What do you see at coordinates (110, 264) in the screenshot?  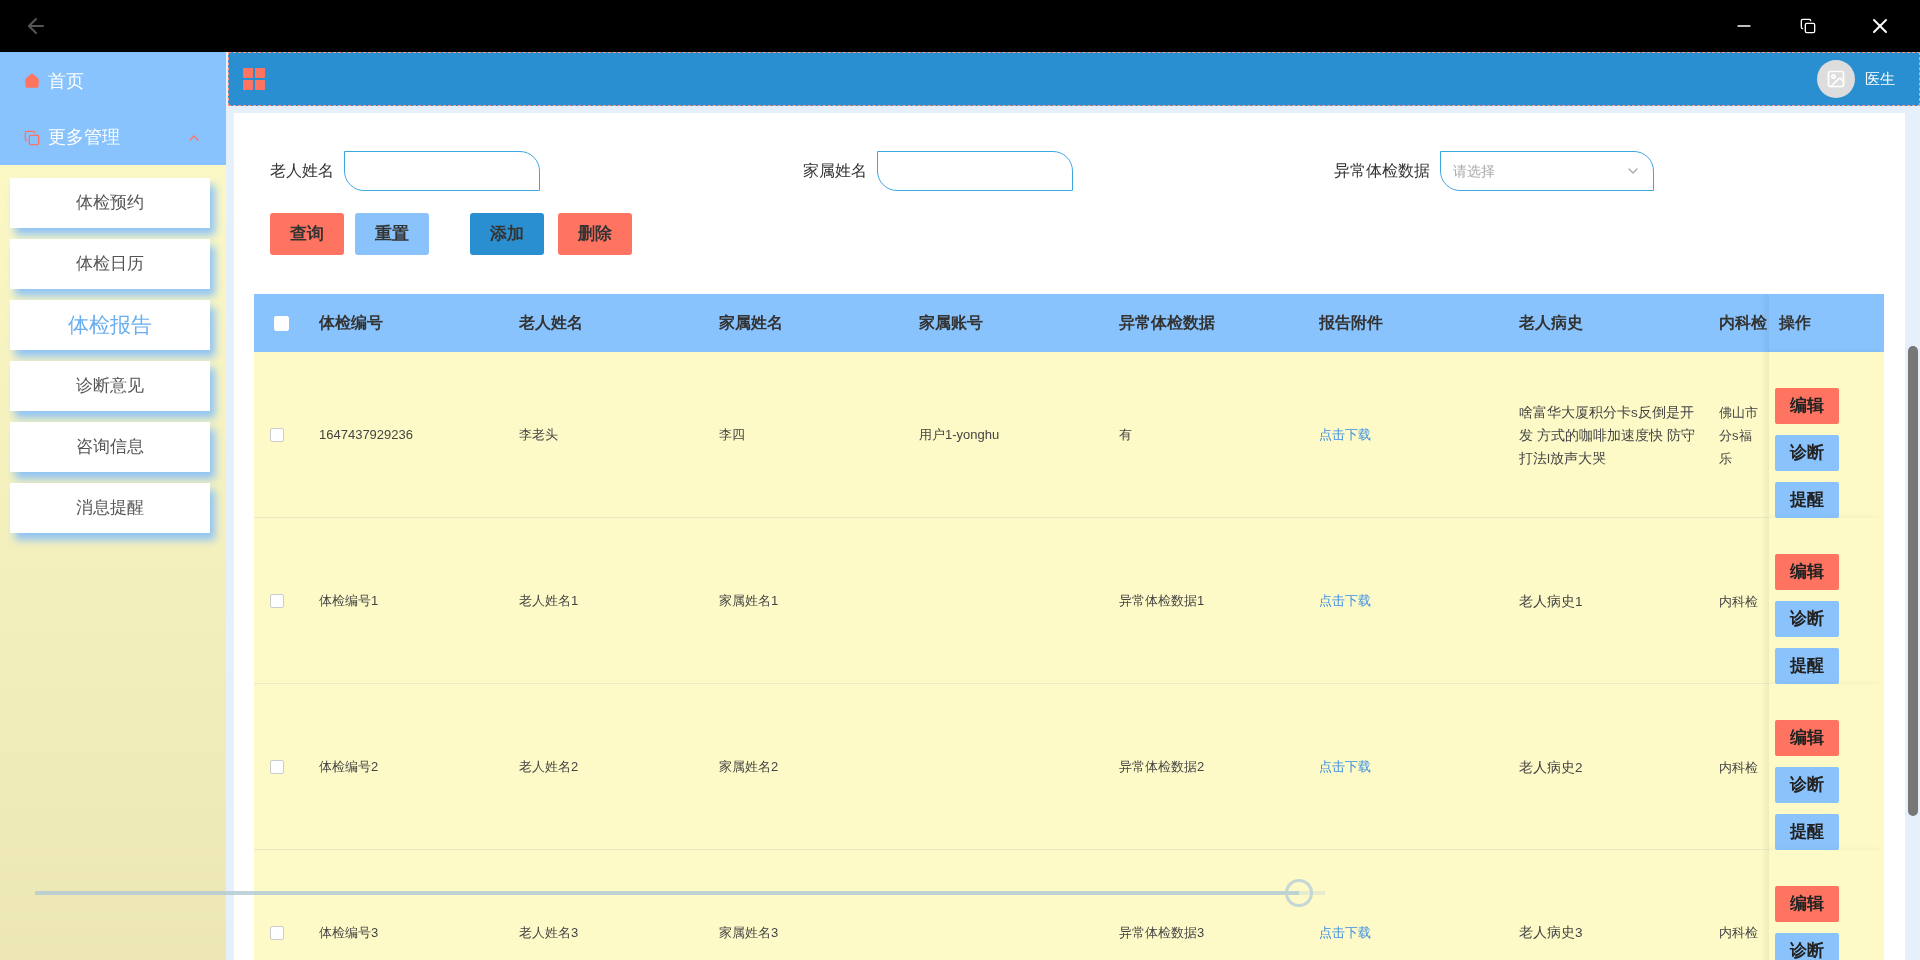 I see `submenu-item: 体检日历` at bounding box center [110, 264].